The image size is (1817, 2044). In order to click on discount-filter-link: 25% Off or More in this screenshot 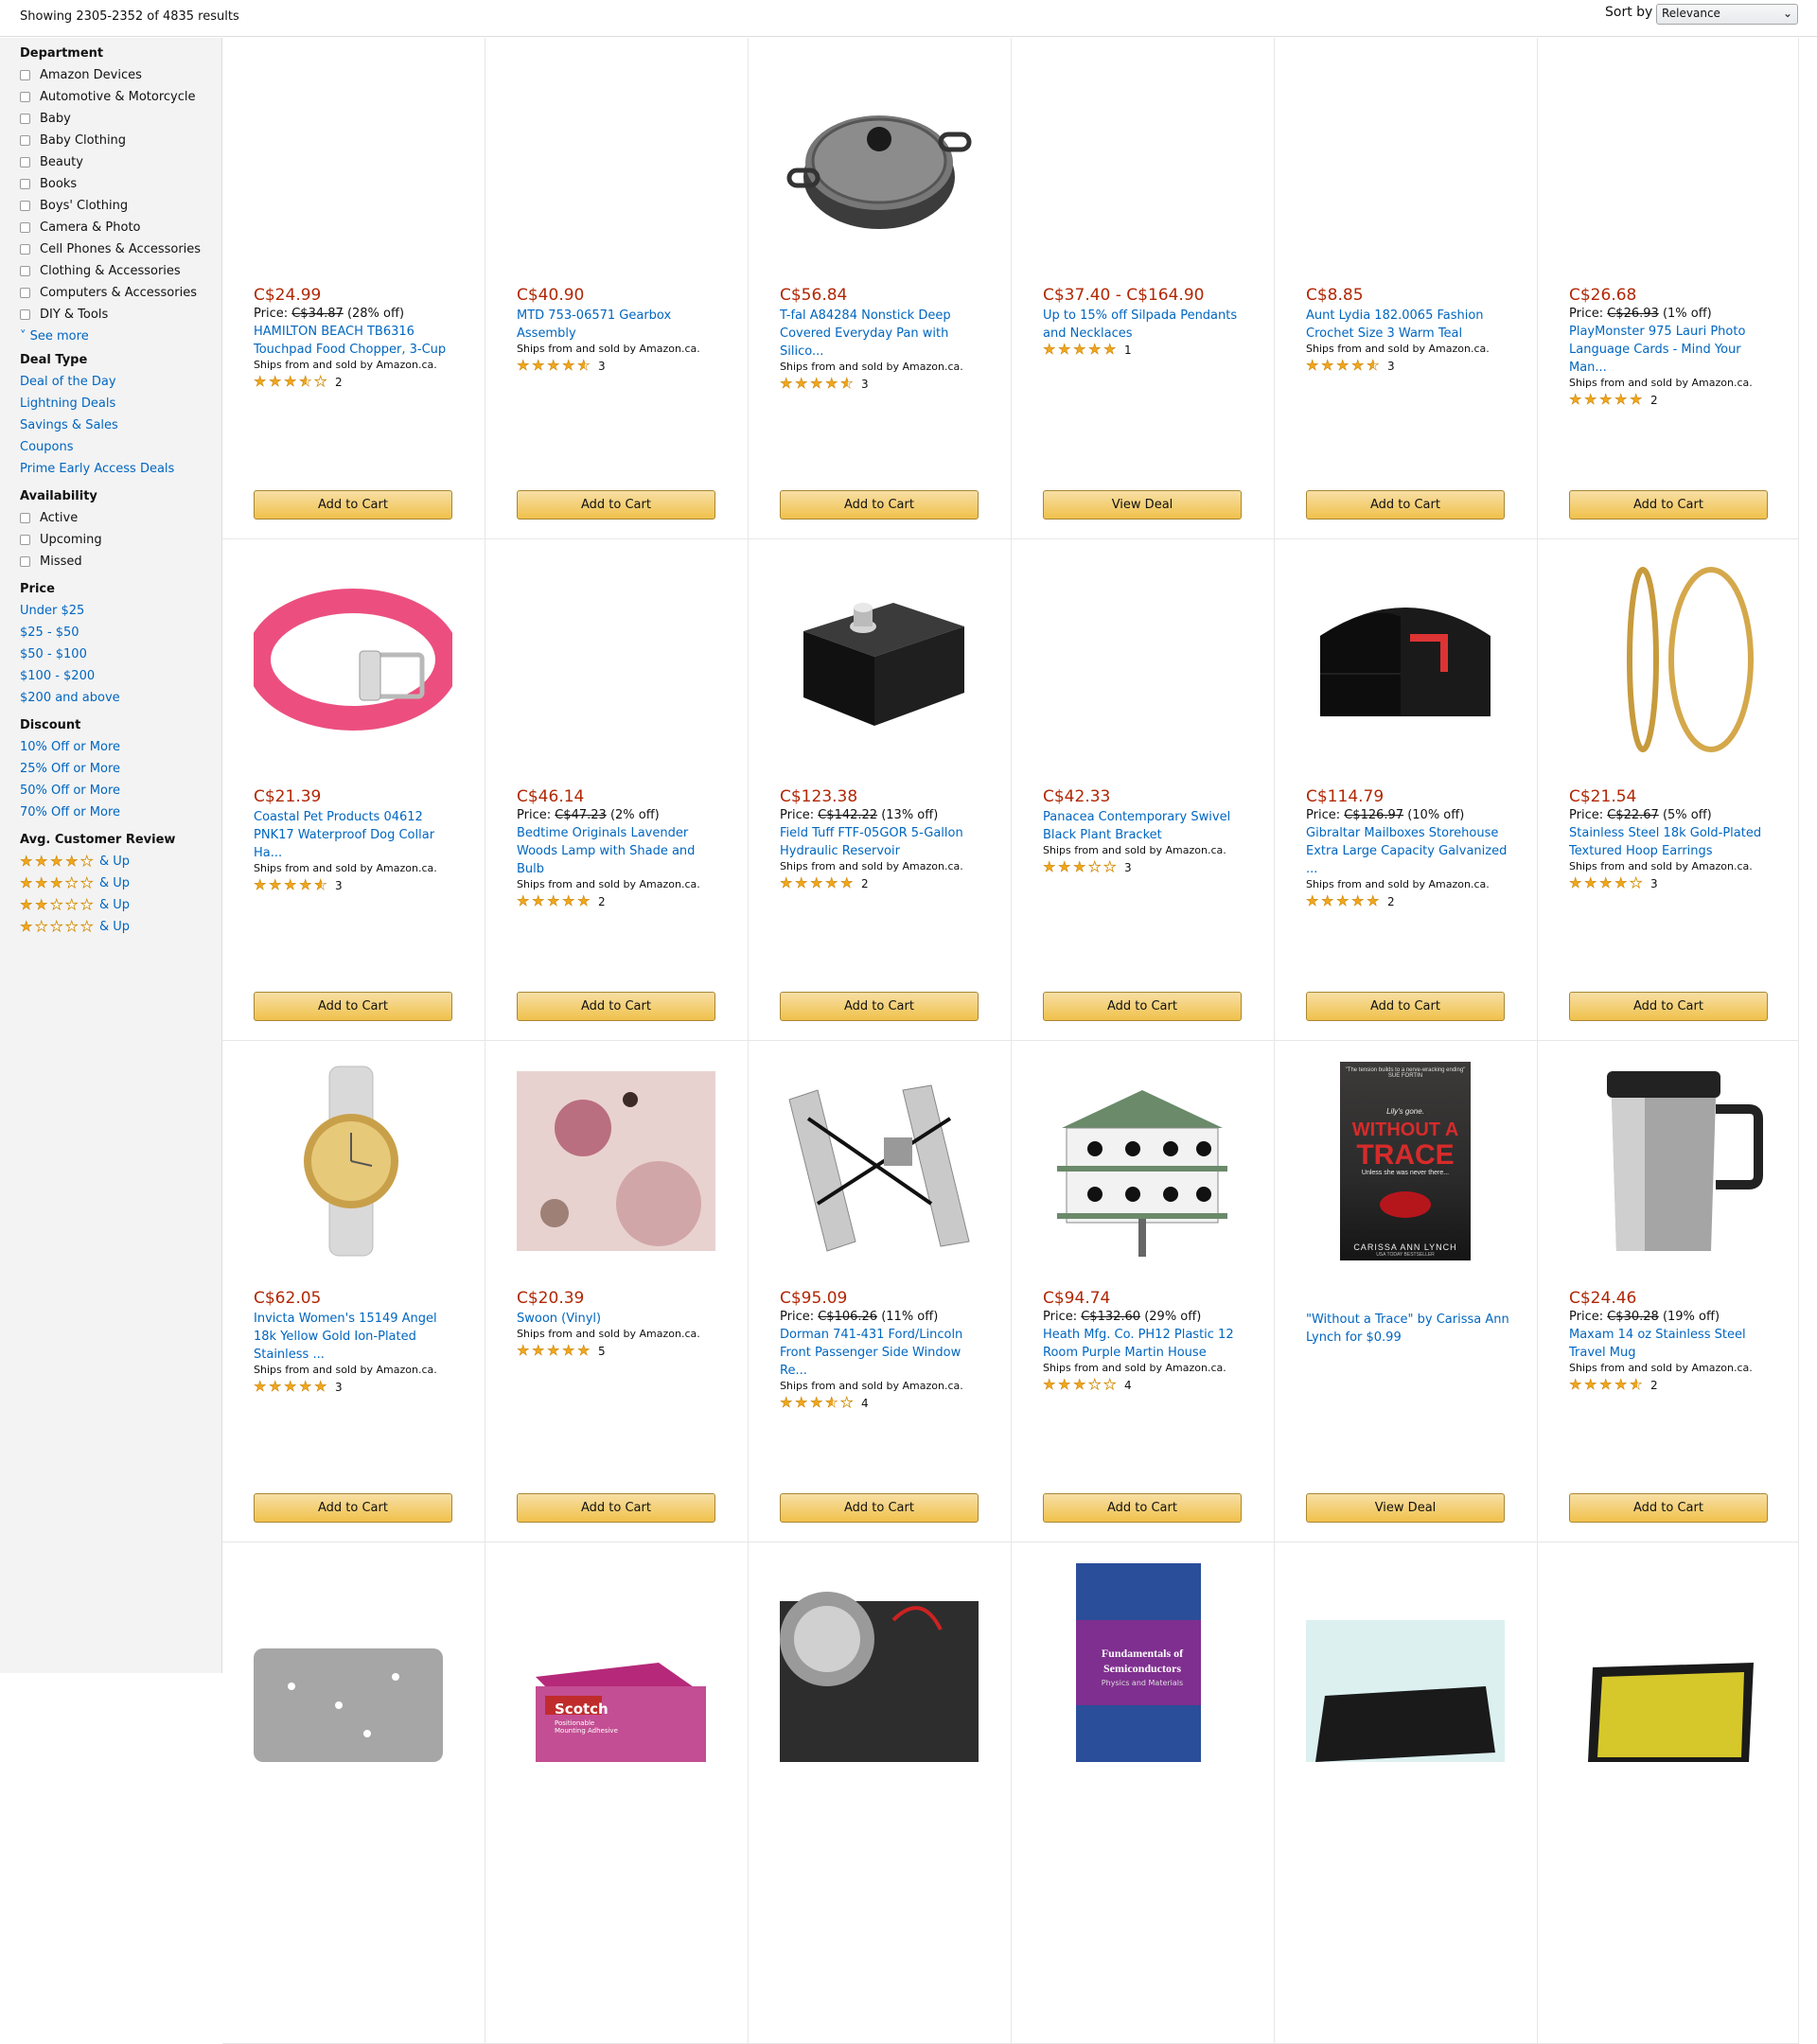, I will do `click(120, 769)`.